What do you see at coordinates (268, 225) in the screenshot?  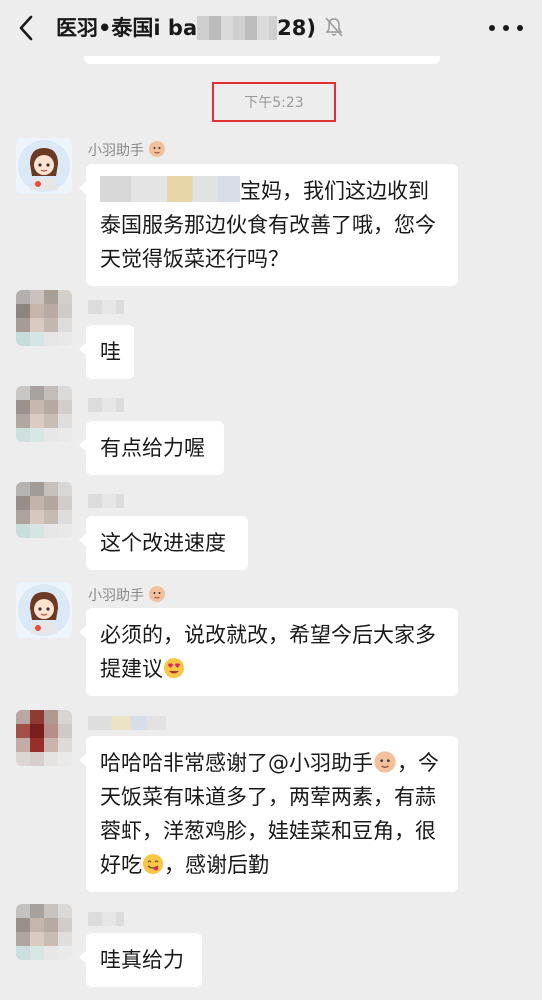 I see `message-bubble: 宝妈，我们这边收到泰国服务那边伙食有改善了哦，您今天觉得饭菜还行吗？` at bounding box center [268, 225].